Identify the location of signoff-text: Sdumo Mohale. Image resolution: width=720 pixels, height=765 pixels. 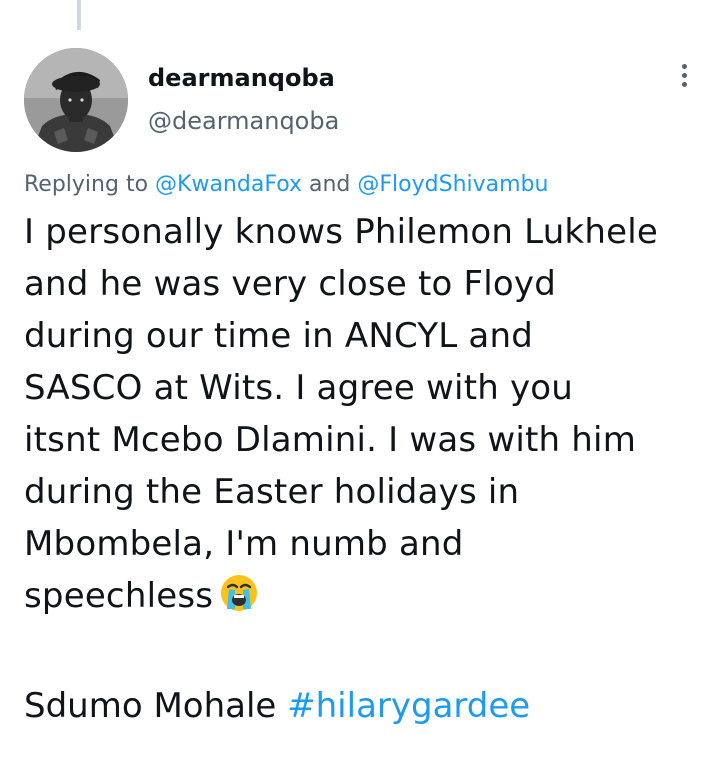
(150, 706).